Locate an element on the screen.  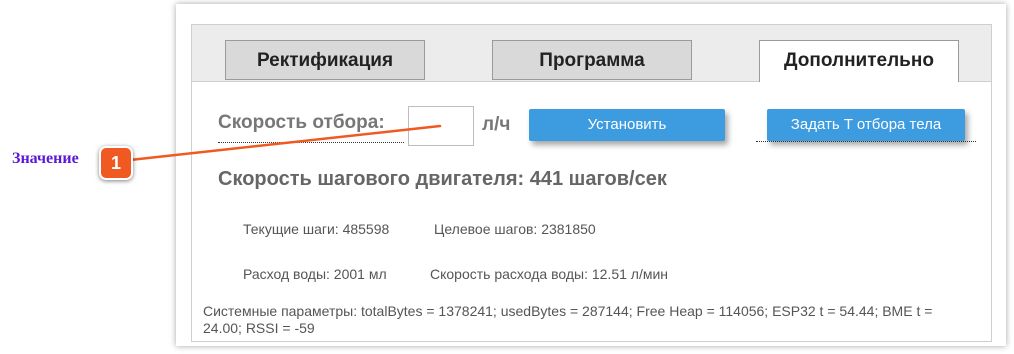
annotation-badge: 1 is located at coordinates (116, 163).